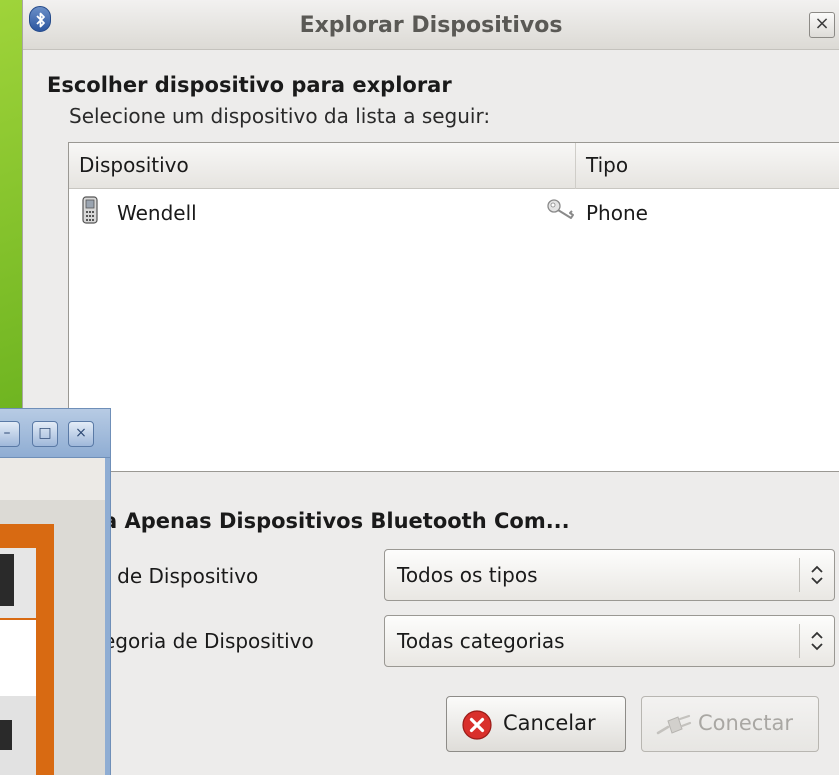  What do you see at coordinates (746, 723) in the screenshot?
I see `connect-label: Conectar` at bounding box center [746, 723].